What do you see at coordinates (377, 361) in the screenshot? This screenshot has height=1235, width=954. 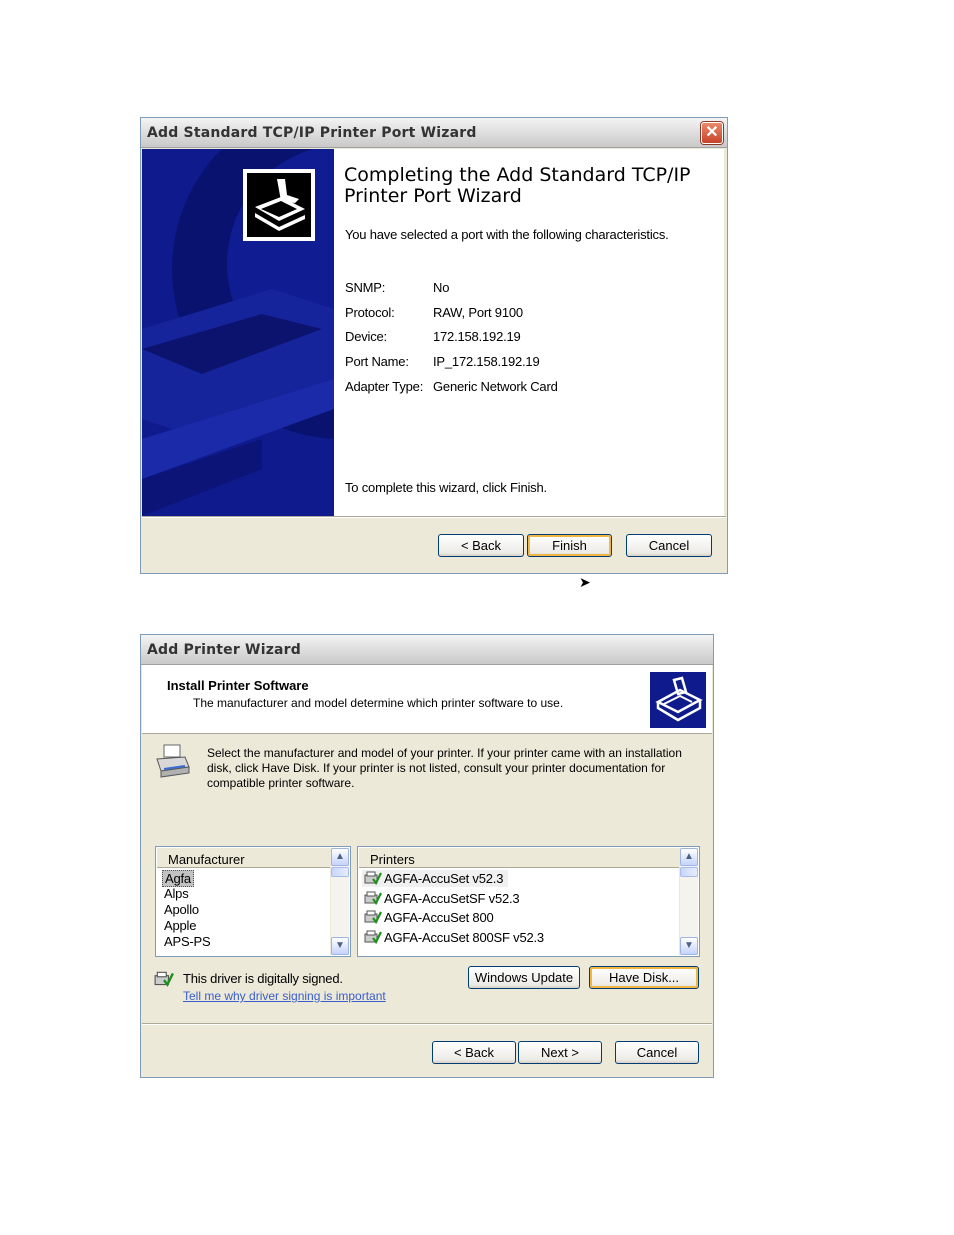 I see `field-label-port-name: Port Name:` at bounding box center [377, 361].